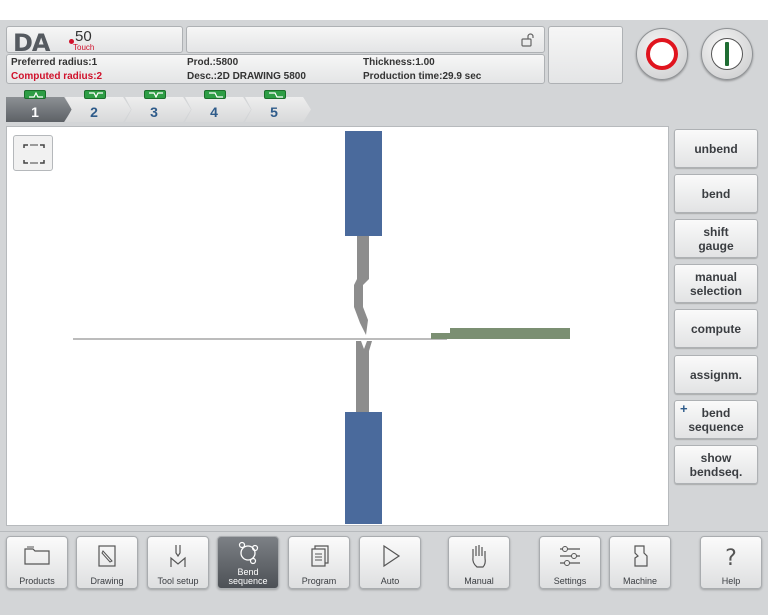 The height and width of the screenshot is (615, 768). Describe the element at coordinates (248, 553) in the screenshot. I see `bend-sequence-icon` at that location.